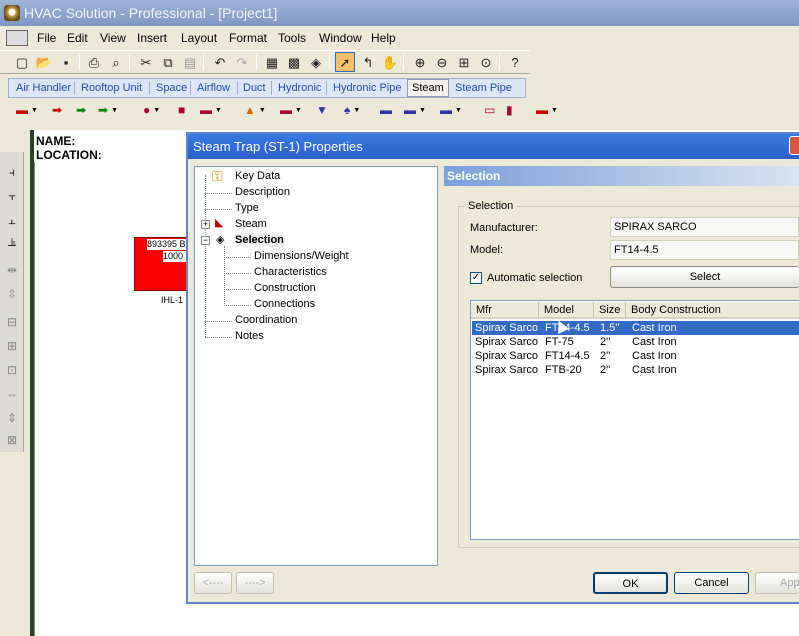 The height and width of the screenshot is (636, 799). I want to click on menu-edit: Edit, so click(77, 38).